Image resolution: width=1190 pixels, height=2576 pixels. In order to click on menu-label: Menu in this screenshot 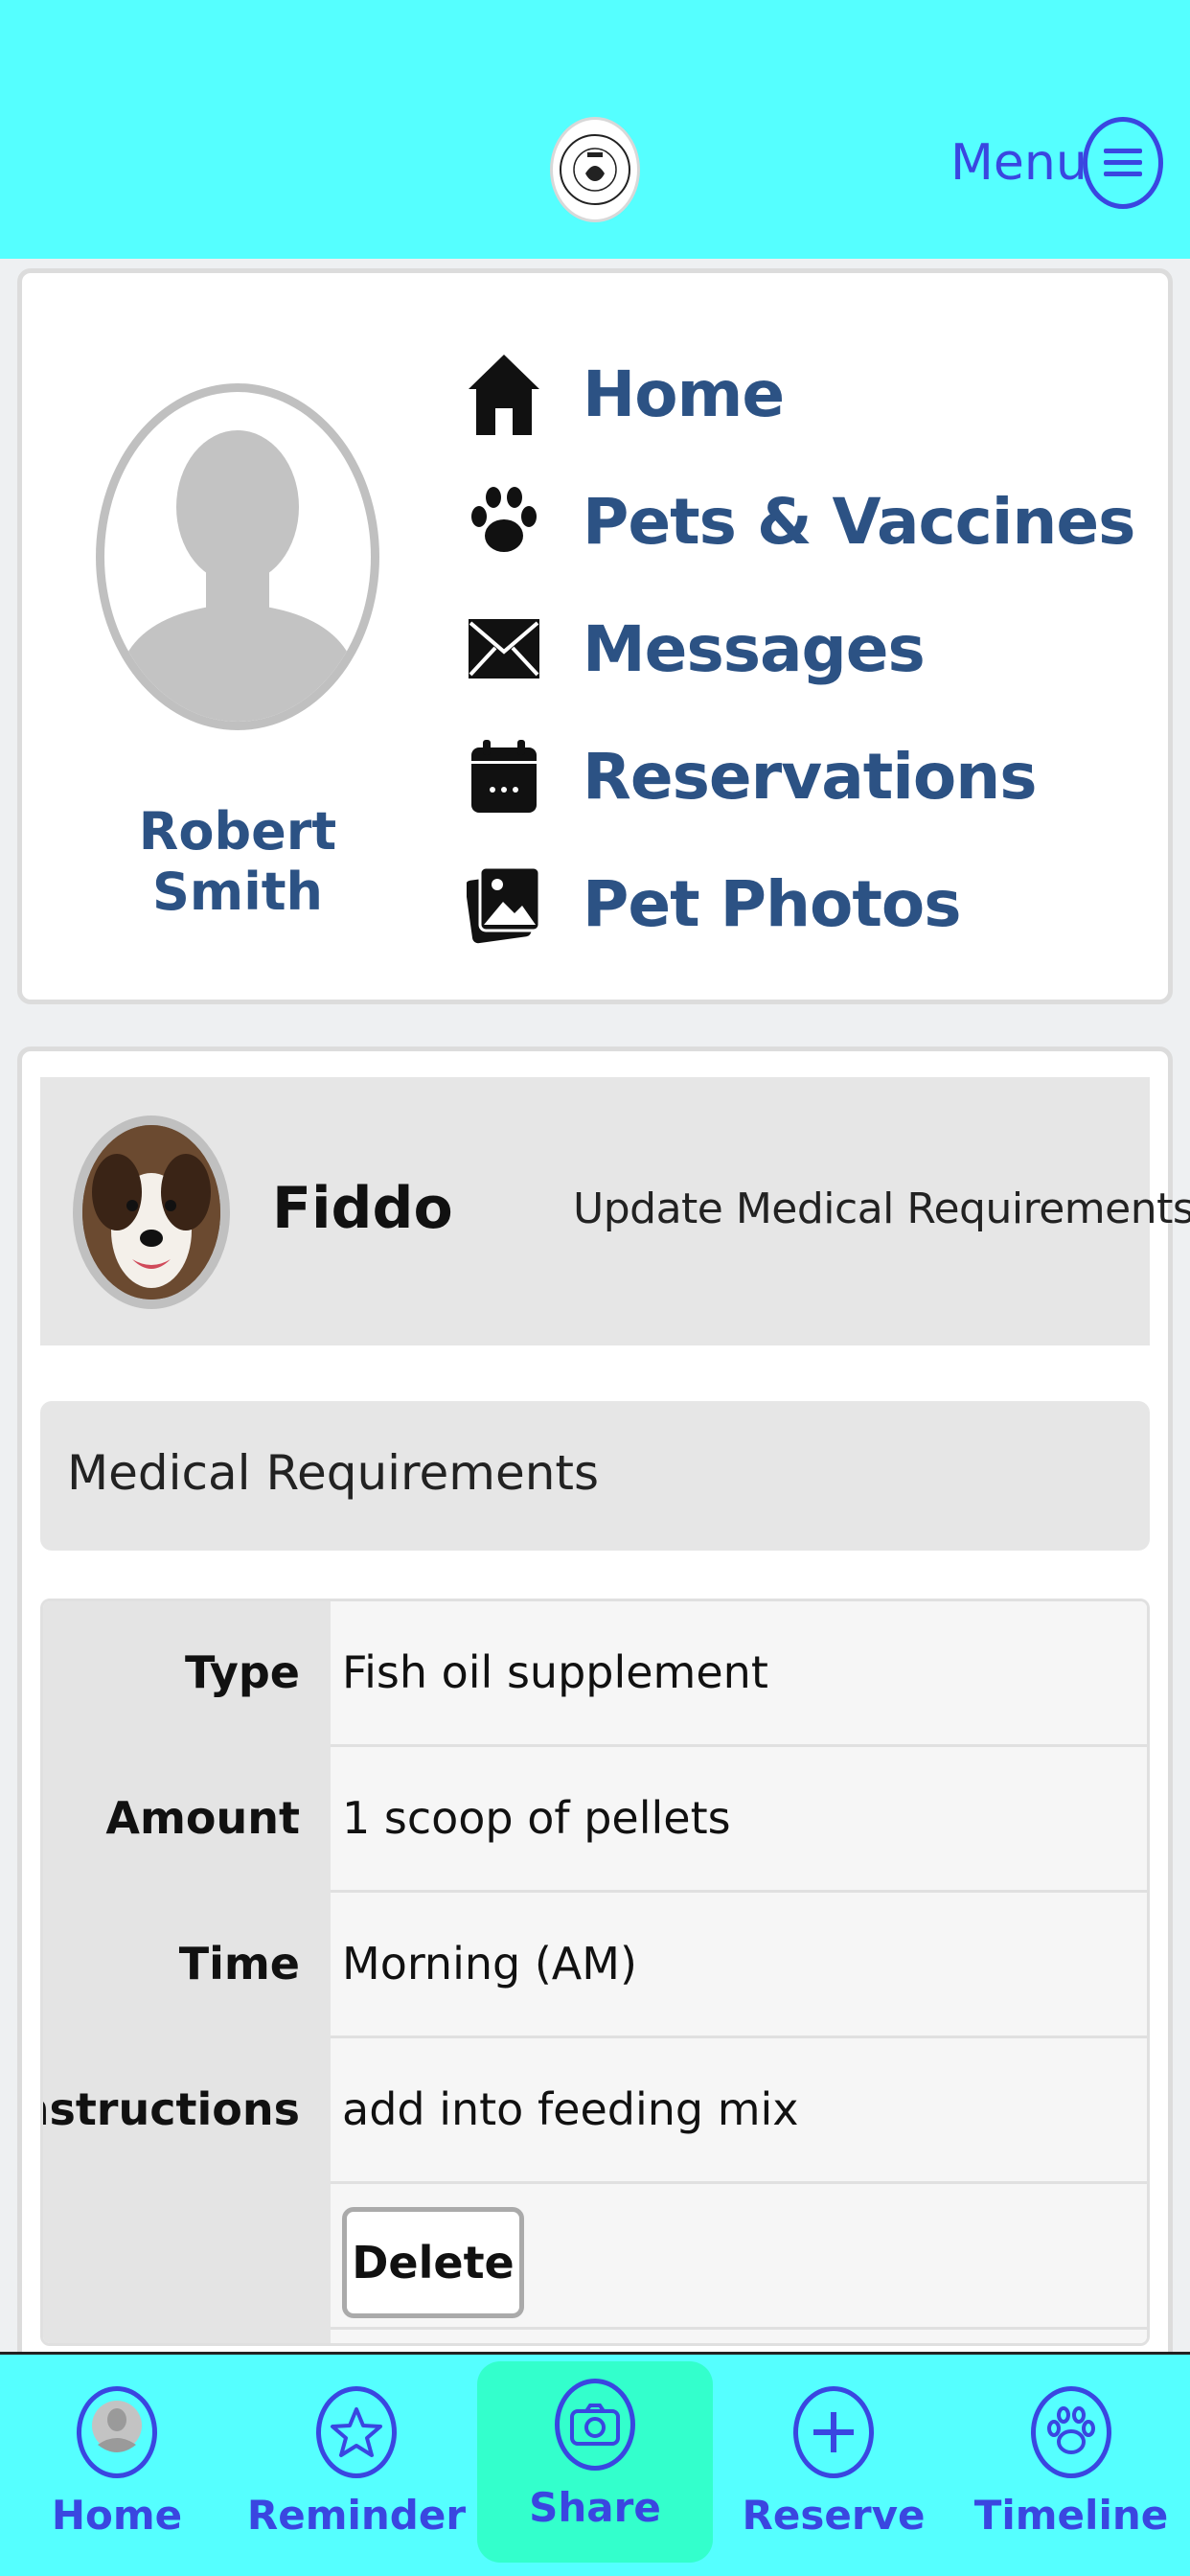, I will do `click(1018, 163)`.